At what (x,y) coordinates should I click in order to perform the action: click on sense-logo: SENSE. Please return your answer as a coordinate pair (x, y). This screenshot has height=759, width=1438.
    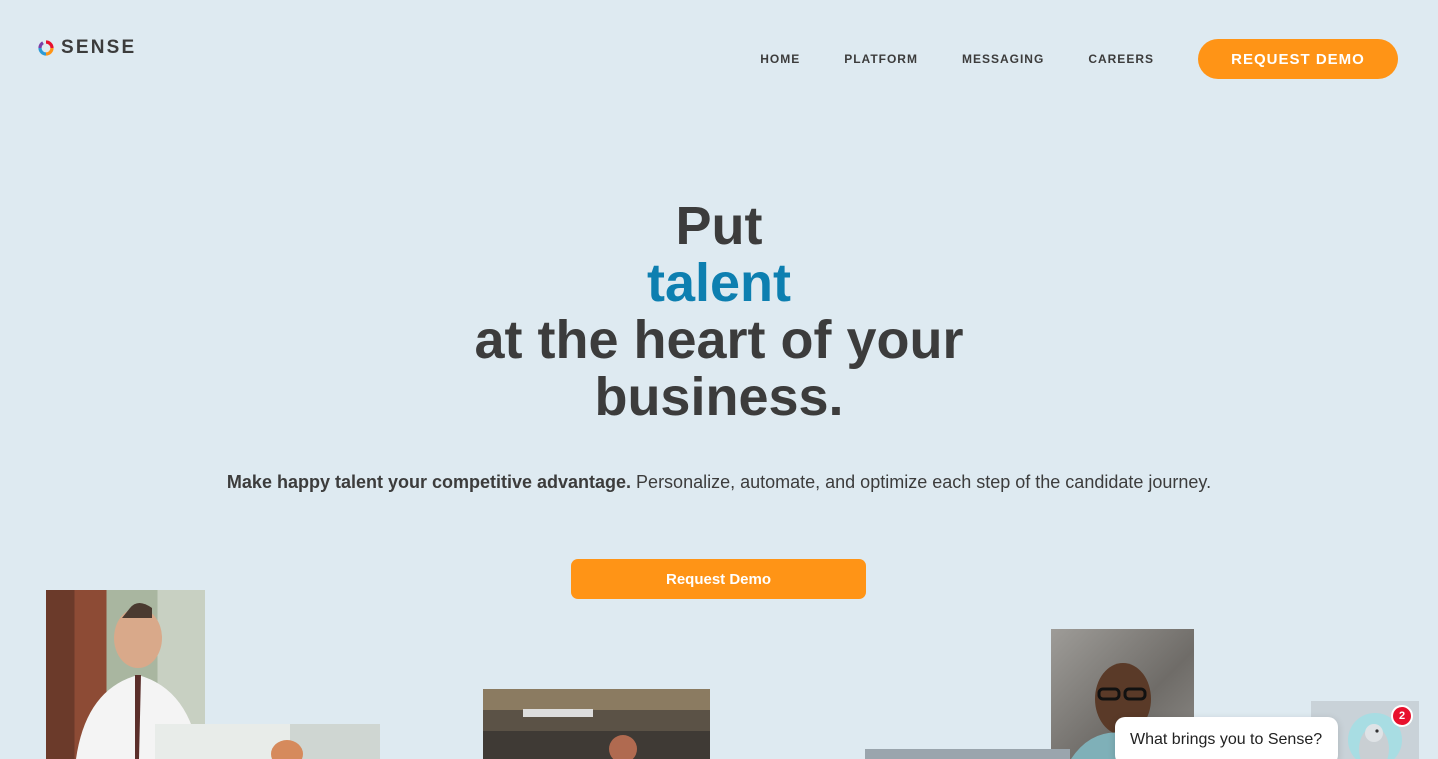
    Looking at the image, I should click on (87, 48).